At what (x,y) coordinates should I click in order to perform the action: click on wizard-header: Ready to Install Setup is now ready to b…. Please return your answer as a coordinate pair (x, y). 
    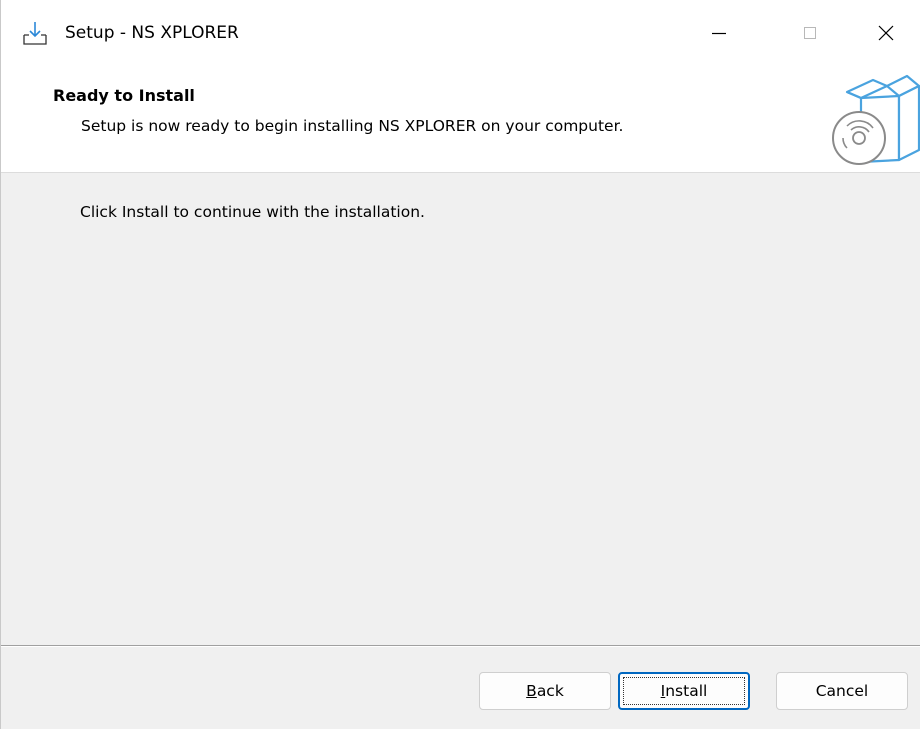
    Looking at the image, I should click on (460, 119).